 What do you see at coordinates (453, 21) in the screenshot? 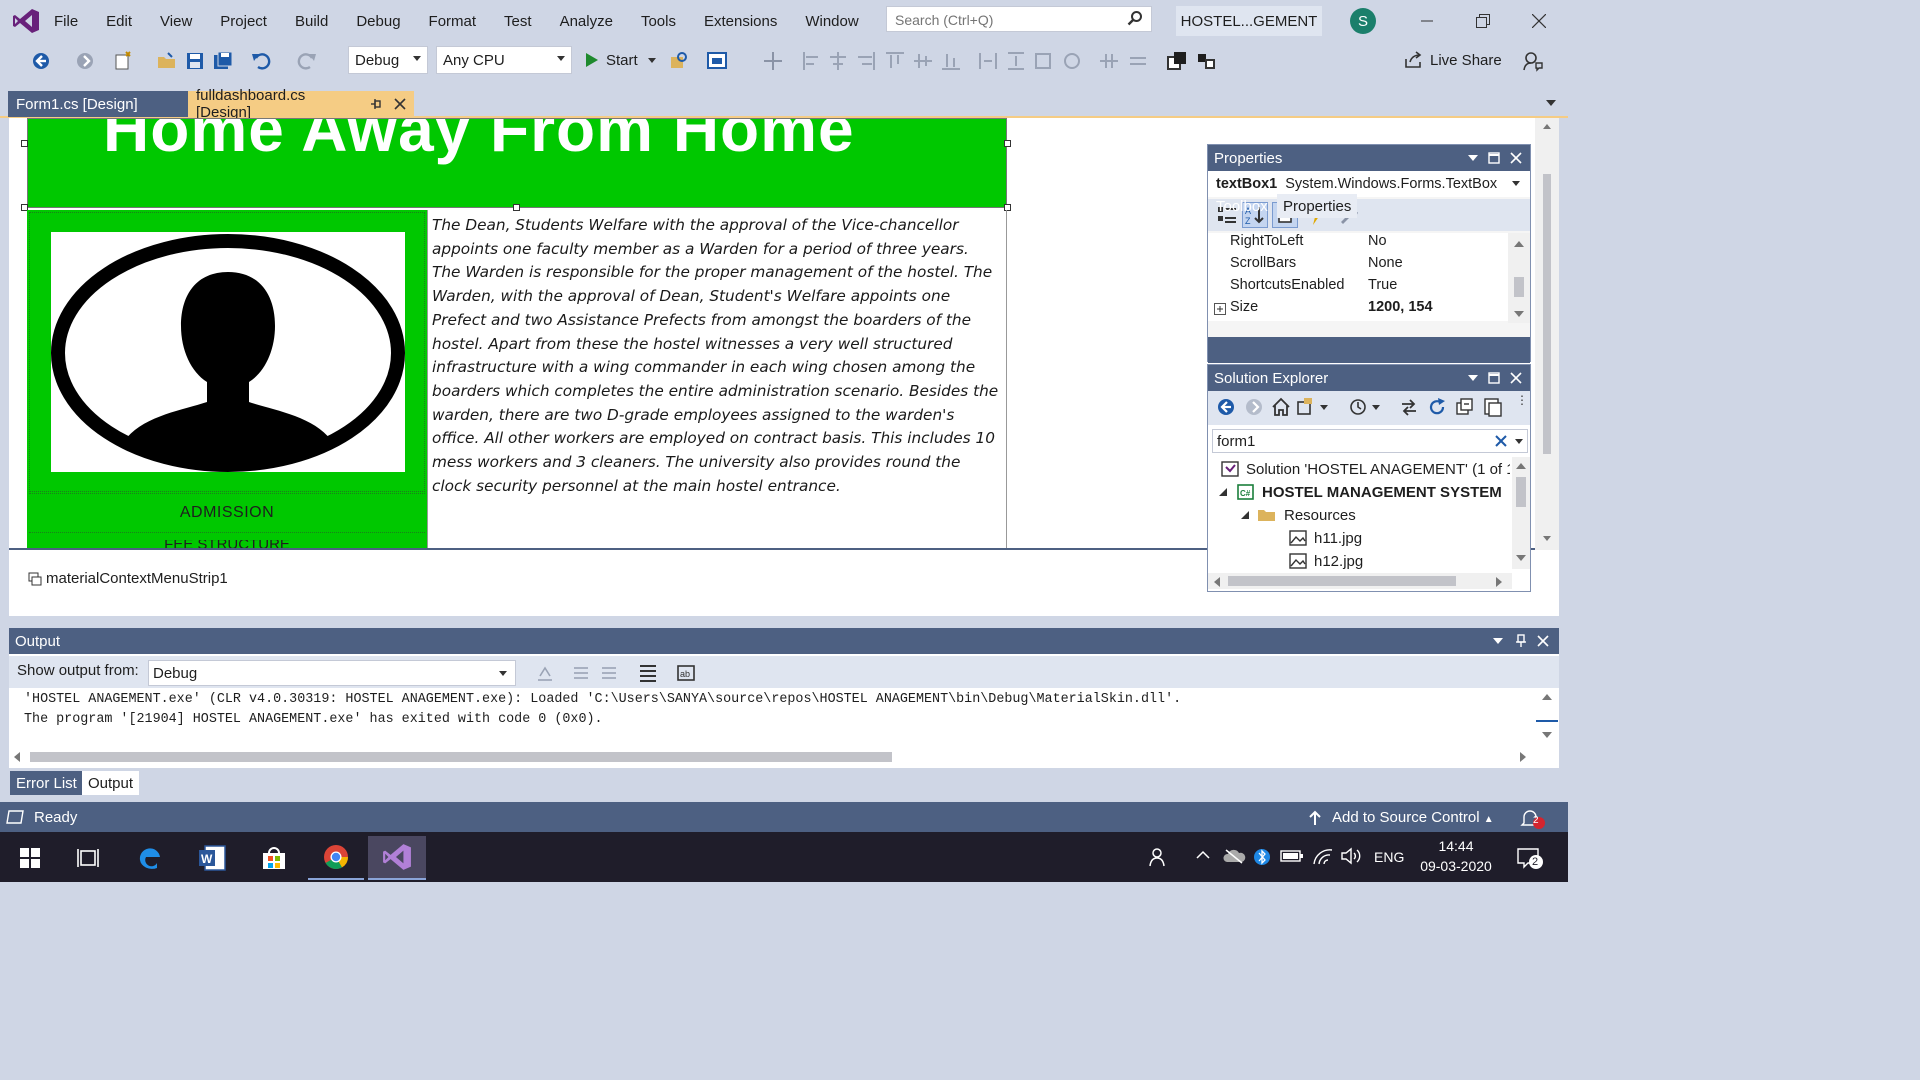
I see `menu-format: Format` at bounding box center [453, 21].